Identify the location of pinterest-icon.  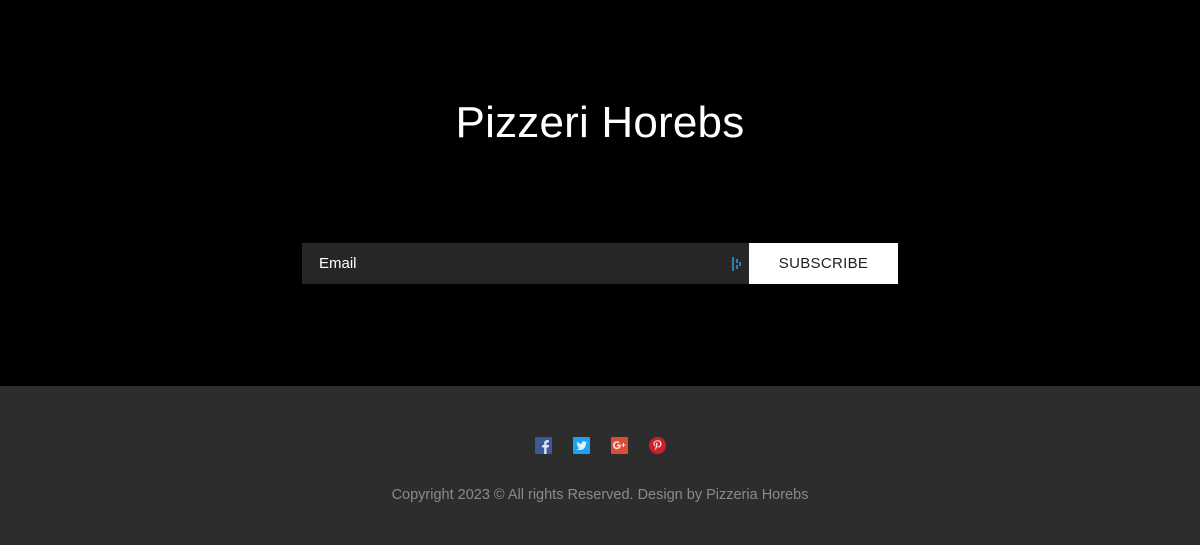
(657, 445).